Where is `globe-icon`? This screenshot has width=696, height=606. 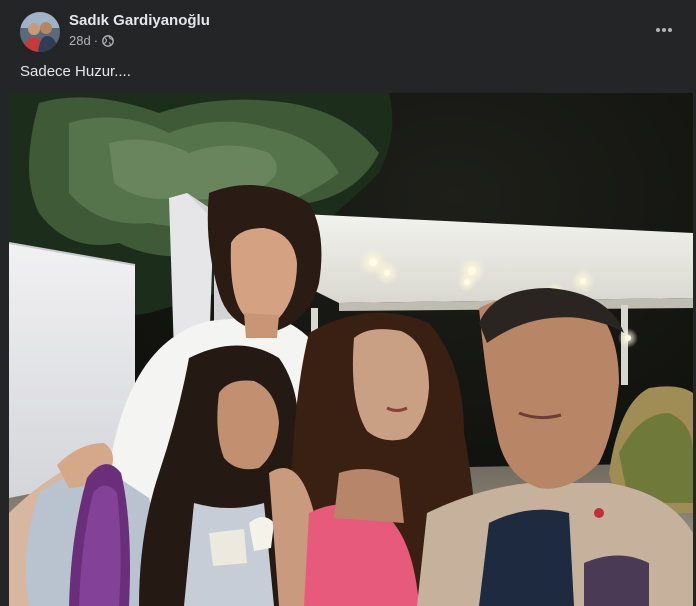 globe-icon is located at coordinates (108, 40).